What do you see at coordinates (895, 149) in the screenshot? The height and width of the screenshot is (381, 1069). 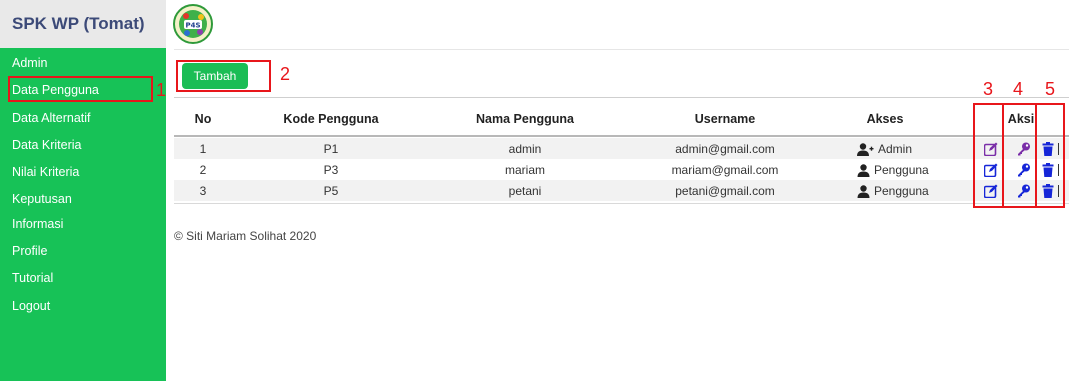 I see `akses-label: Admin` at bounding box center [895, 149].